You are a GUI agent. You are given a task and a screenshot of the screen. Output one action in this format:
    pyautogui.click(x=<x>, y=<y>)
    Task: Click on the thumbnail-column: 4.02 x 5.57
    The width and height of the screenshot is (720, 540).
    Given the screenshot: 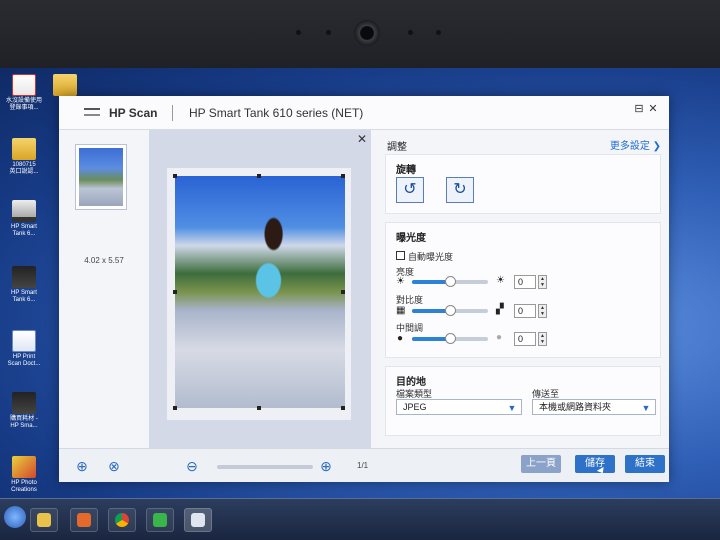 What is the action you would take?
    pyautogui.click(x=104, y=289)
    